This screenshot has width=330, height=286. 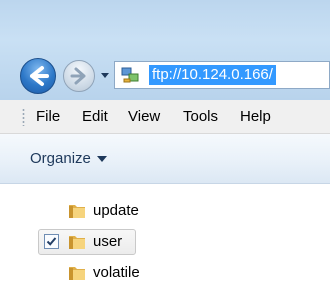 I want to click on tree-item-label: update, so click(x=116, y=210).